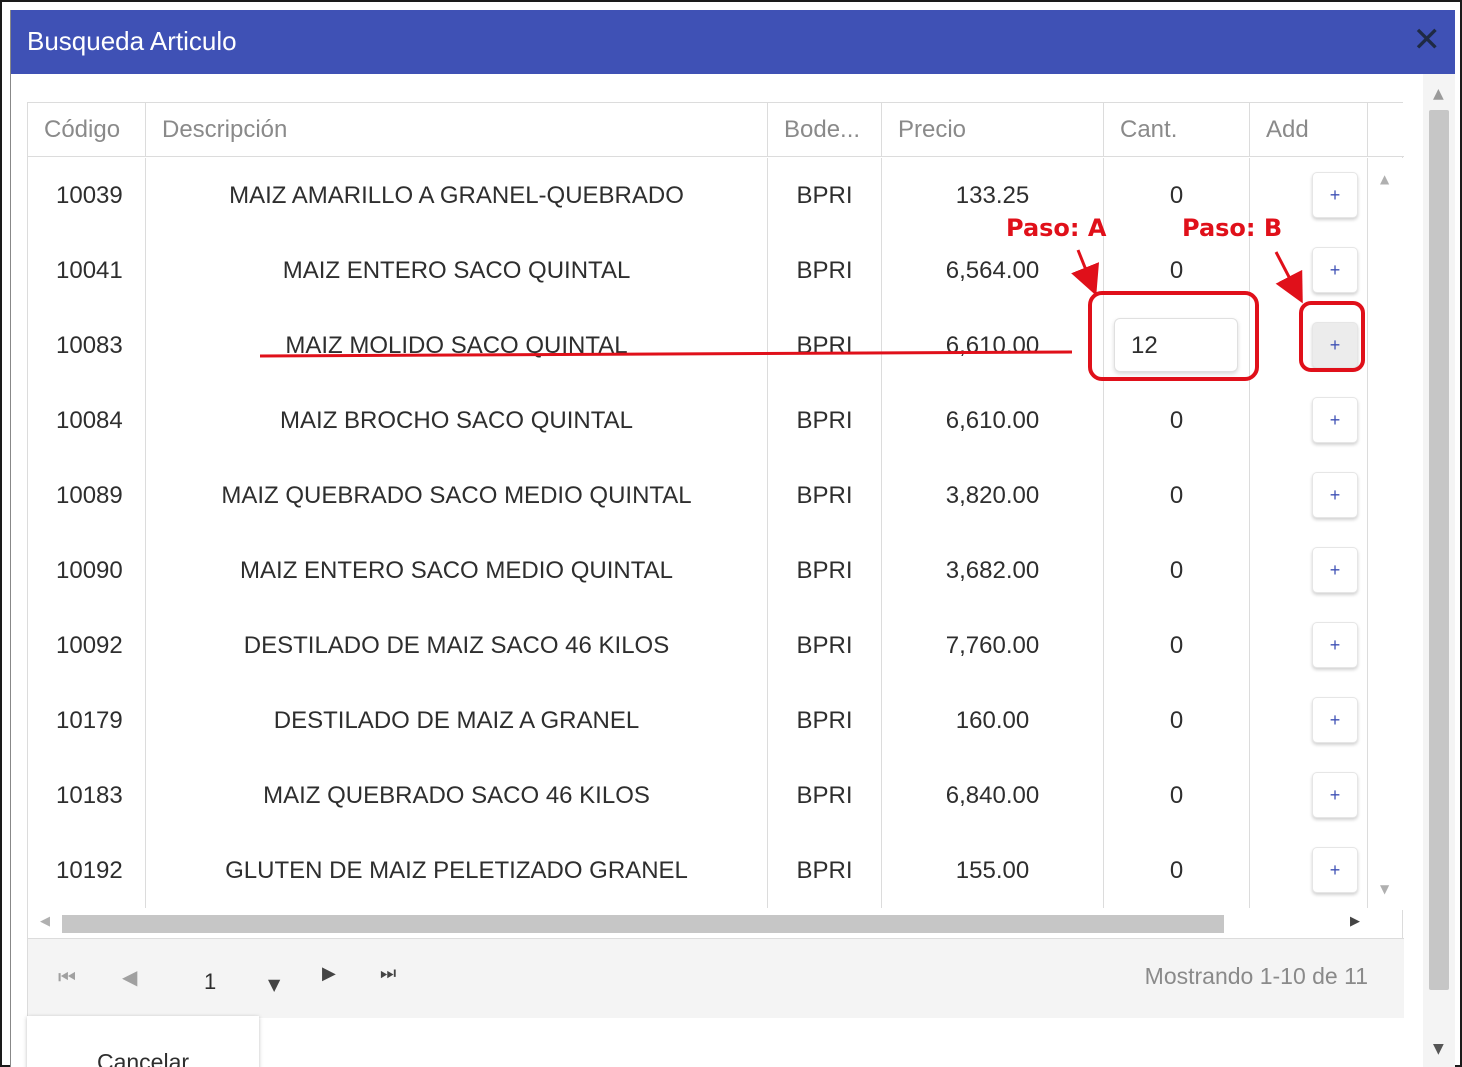 The height and width of the screenshot is (1067, 1462). Describe the element at coordinates (274, 984) in the screenshot. I see `page-dropdown-icon: ▼` at that location.